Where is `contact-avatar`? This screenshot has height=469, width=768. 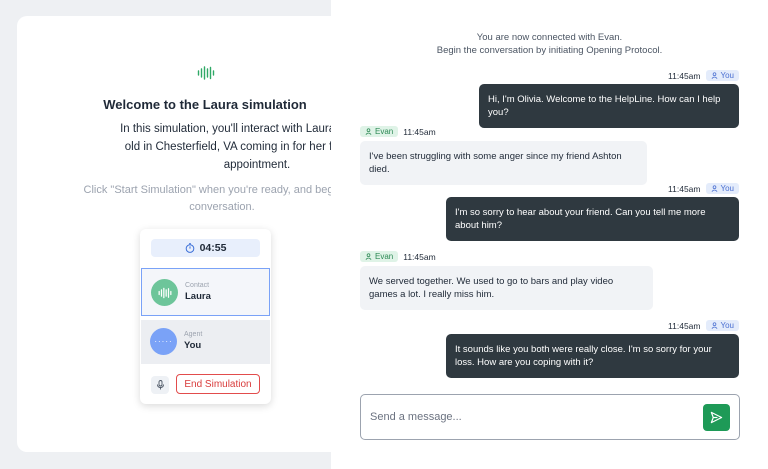
contact-avatar is located at coordinates (164, 292).